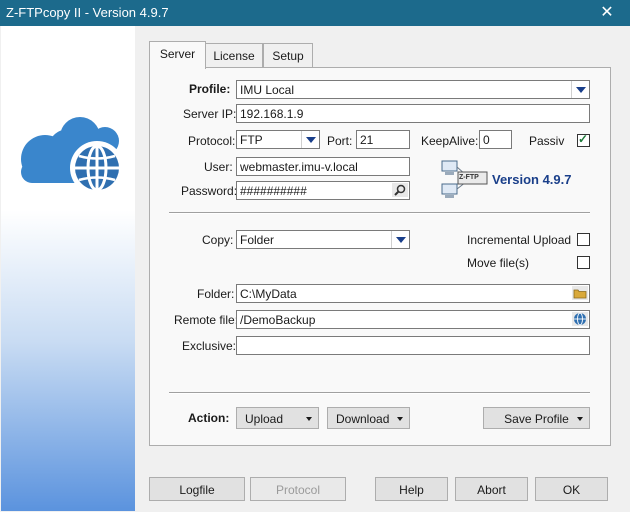  Describe the element at coordinates (288, 55) in the screenshot. I see `tab-setup: Setup` at that location.